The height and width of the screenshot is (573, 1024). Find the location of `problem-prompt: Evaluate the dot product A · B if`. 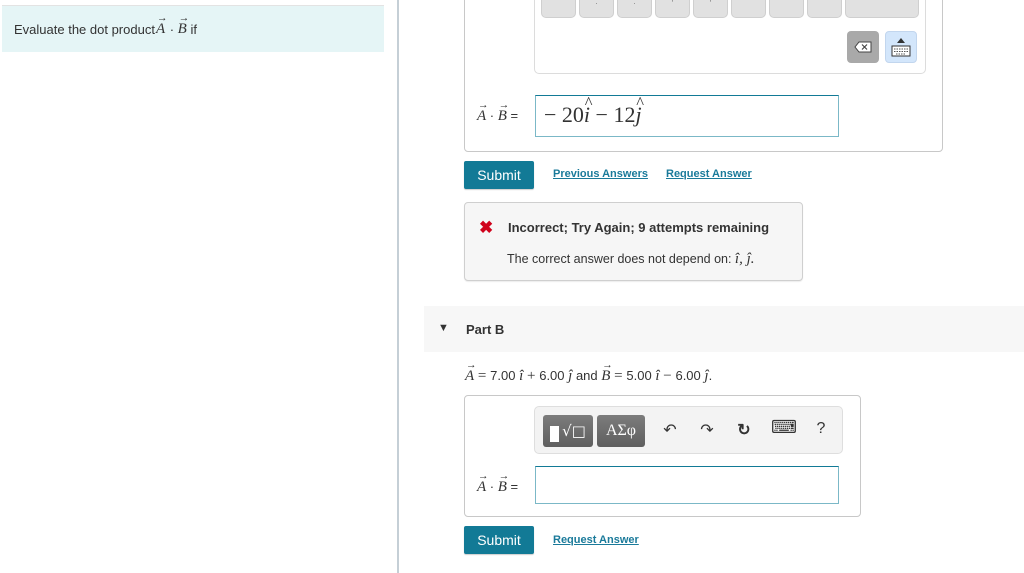

problem-prompt: Evaluate the dot product A · B if is located at coordinates (193, 28).